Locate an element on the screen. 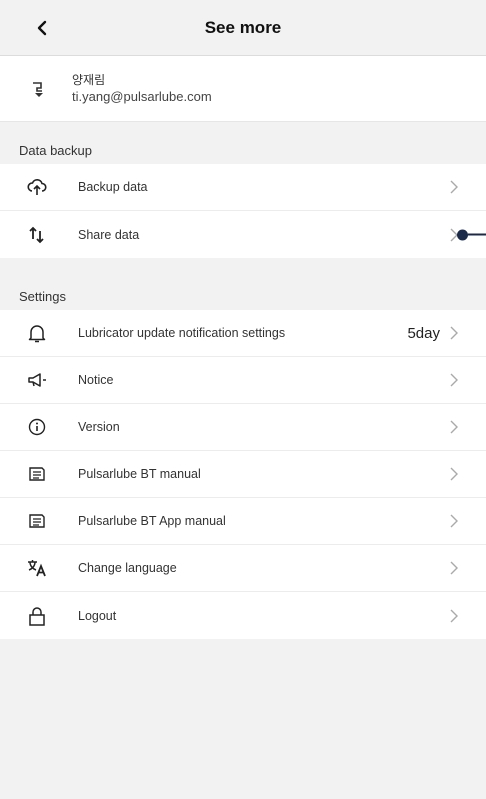 The width and height of the screenshot is (486, 799). menu-item-share-data: Share data is located at coordinates (243, 234).